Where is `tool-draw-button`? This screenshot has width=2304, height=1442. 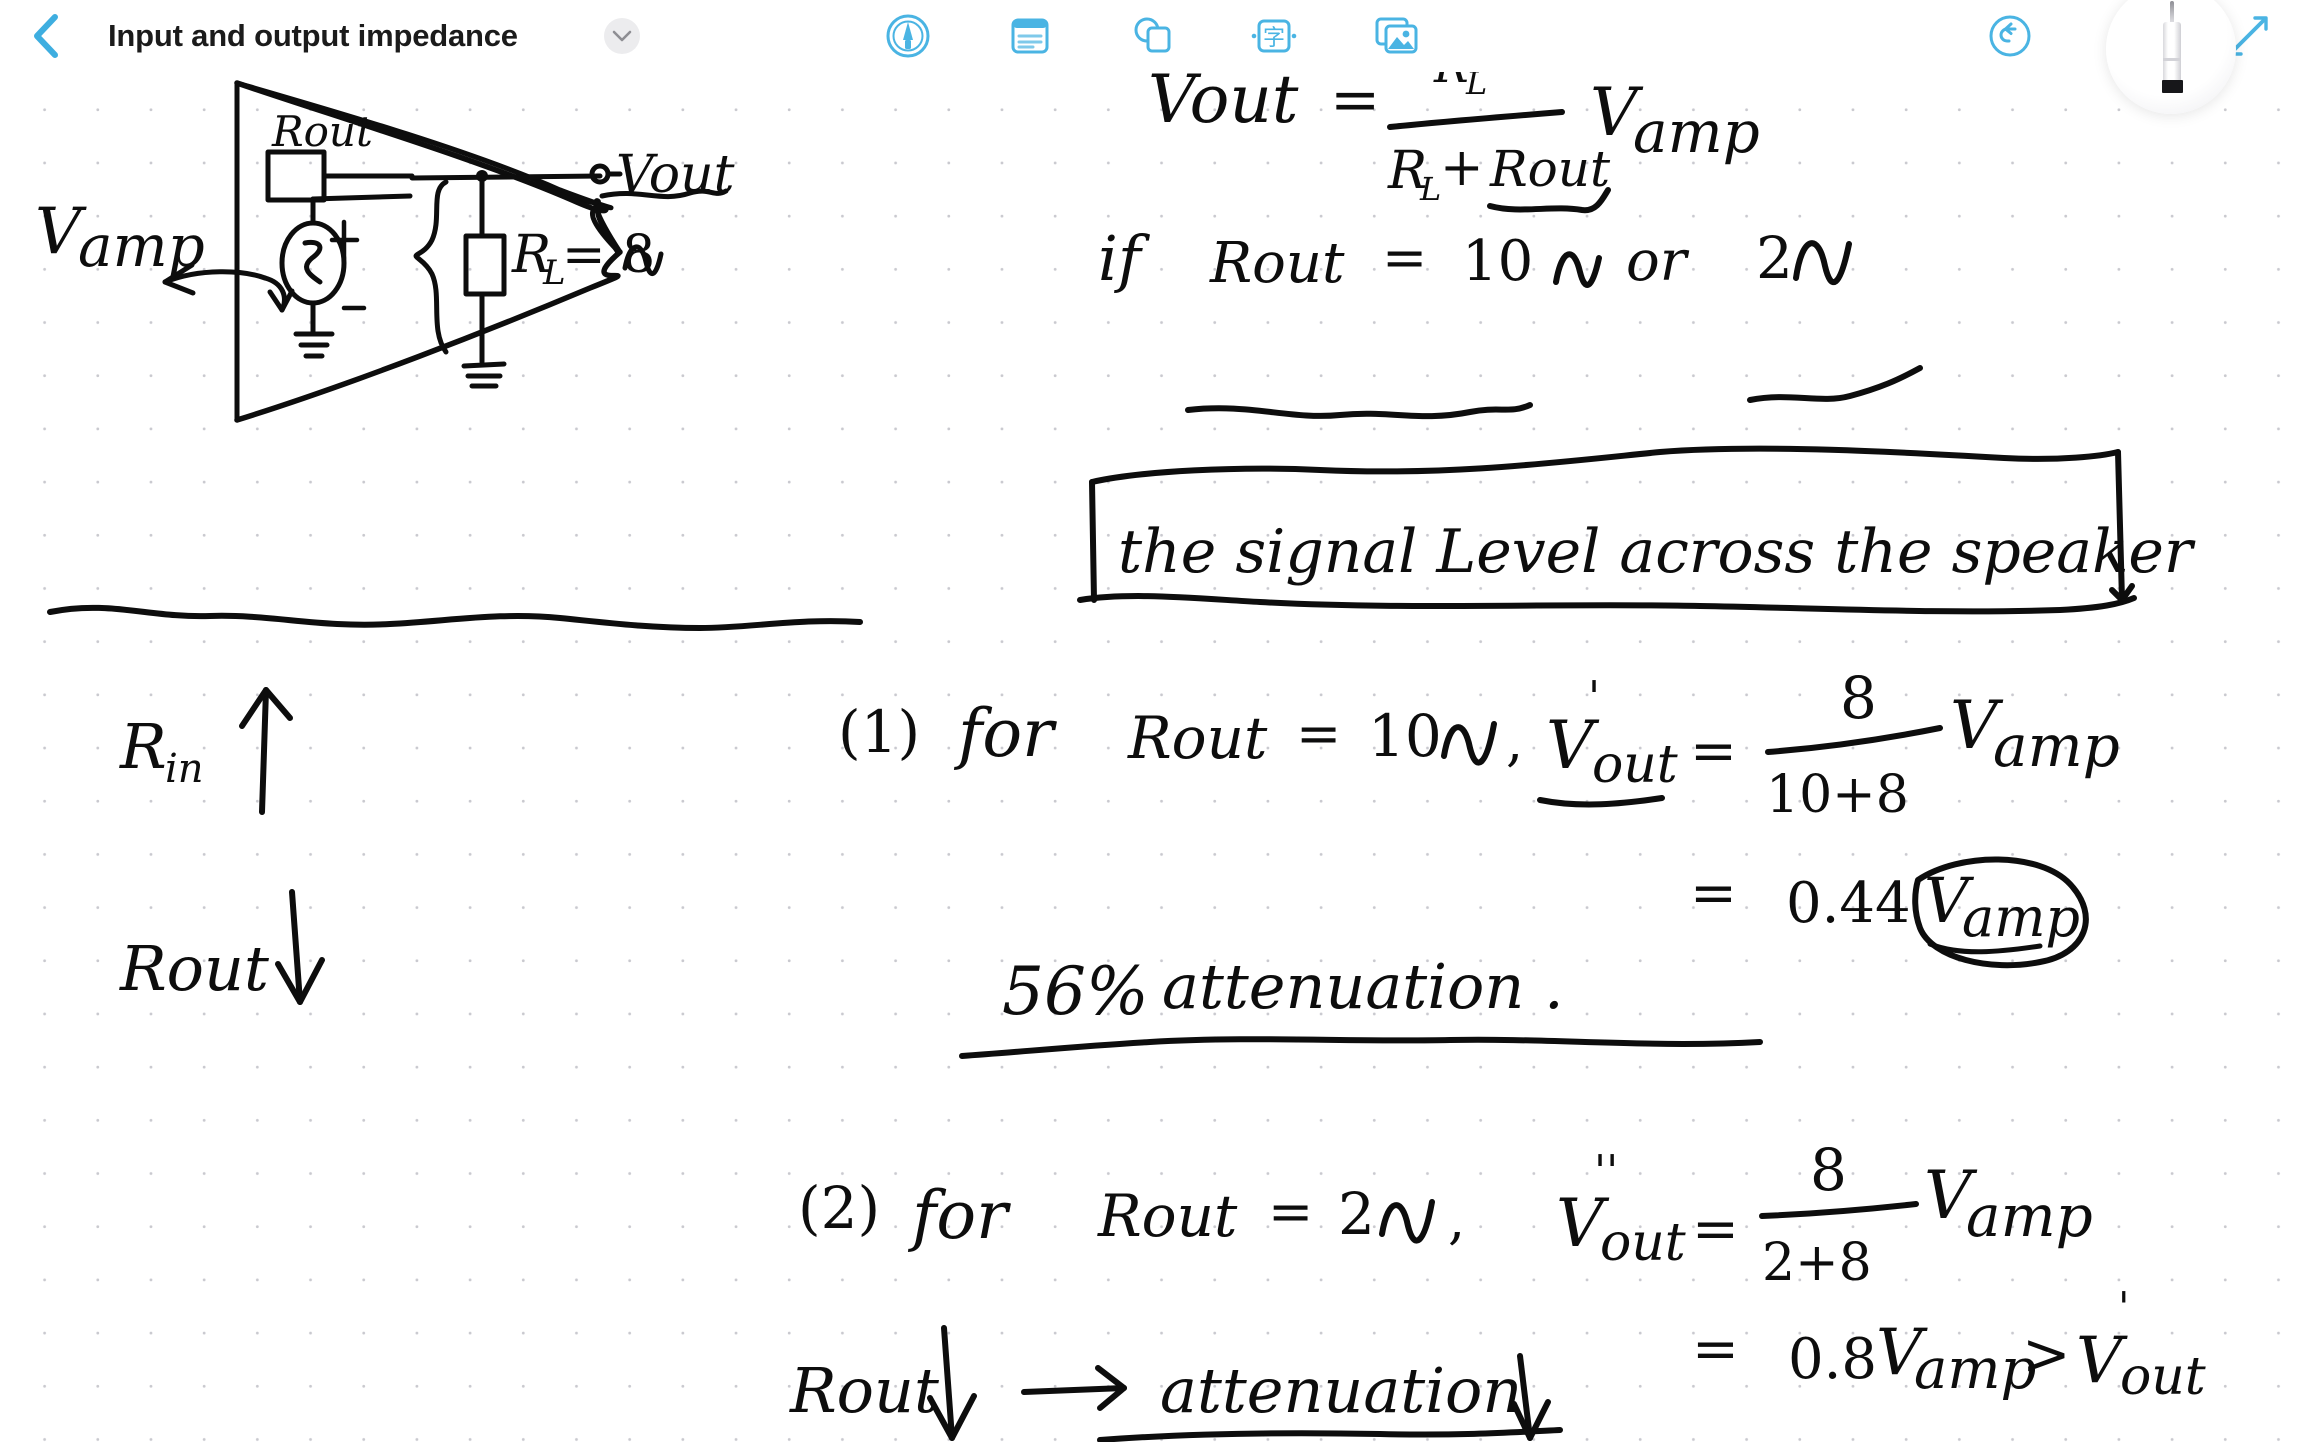
tool-draw-button is located at coordinates (908, 36).